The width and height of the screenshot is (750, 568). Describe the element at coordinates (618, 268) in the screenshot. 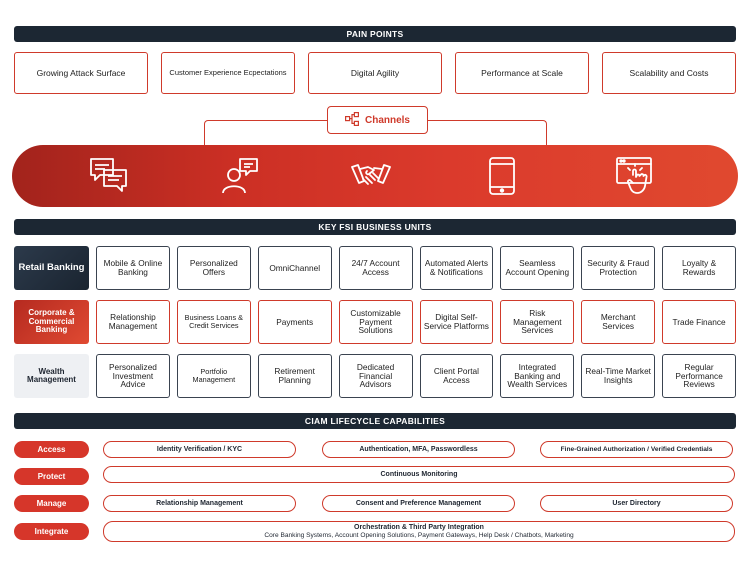

I see `unit-cell: Security & Fraud Protection` at that location.